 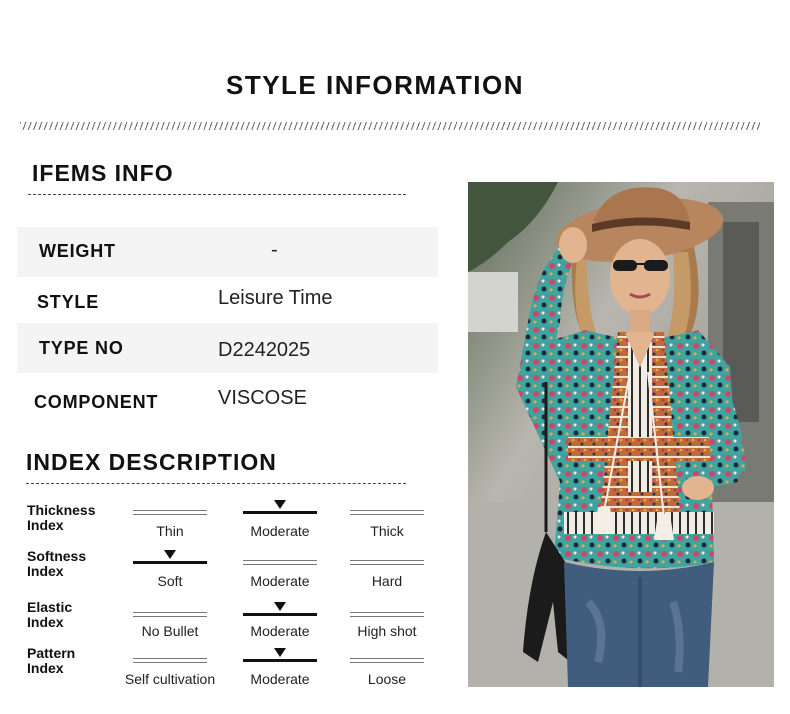 What do you see at coordinates (81, 348) in the screenshot?
I see `info-label: TYPE NO` at bounding box center [81, 348].